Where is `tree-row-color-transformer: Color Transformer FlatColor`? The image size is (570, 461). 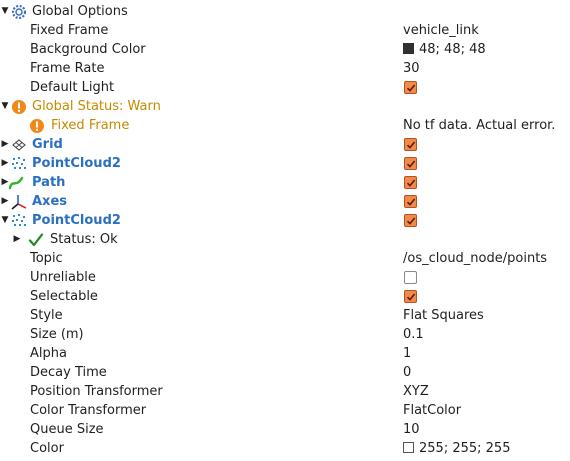 tree-row-color-transformer: Color Transformer FlatColor is located at coordinates (285, 410).